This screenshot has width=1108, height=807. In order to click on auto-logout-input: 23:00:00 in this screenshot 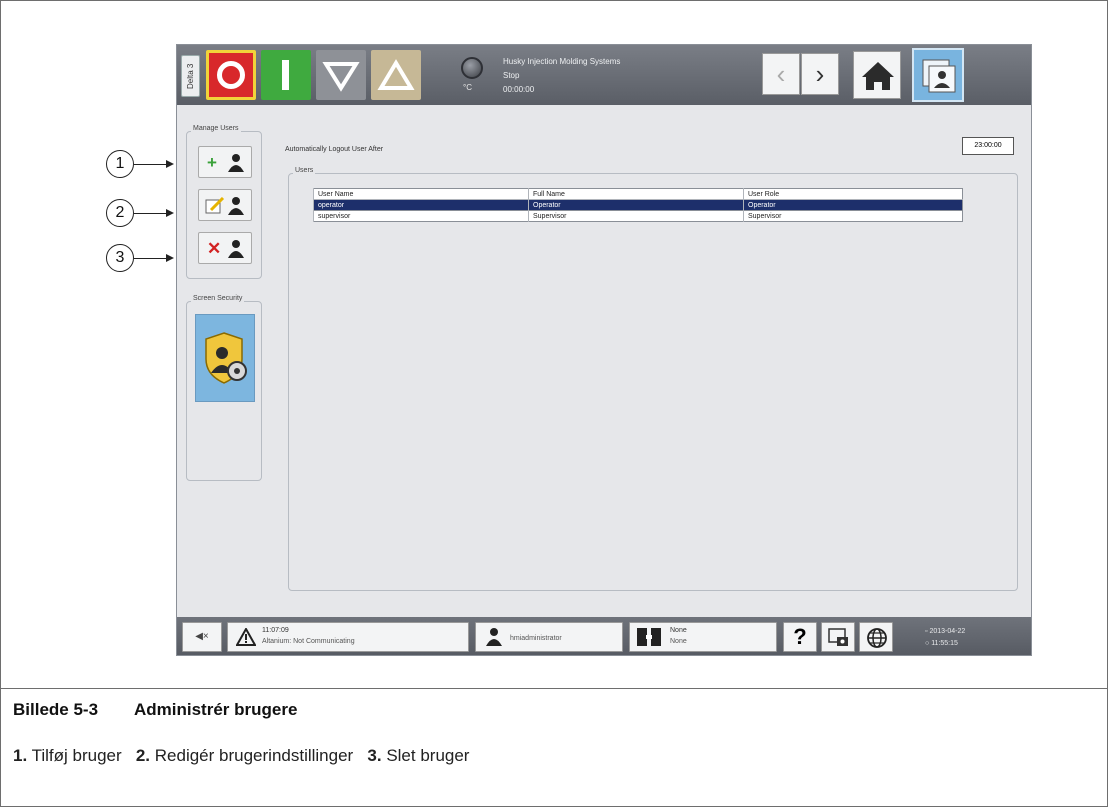, I will do `click(988, 146)`.